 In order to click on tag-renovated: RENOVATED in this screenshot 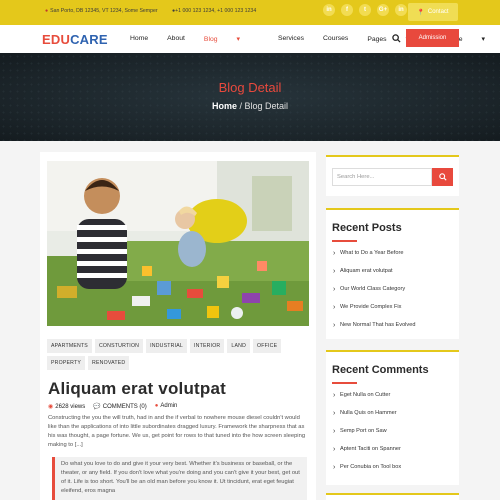, I will do `click(109, 363)`.